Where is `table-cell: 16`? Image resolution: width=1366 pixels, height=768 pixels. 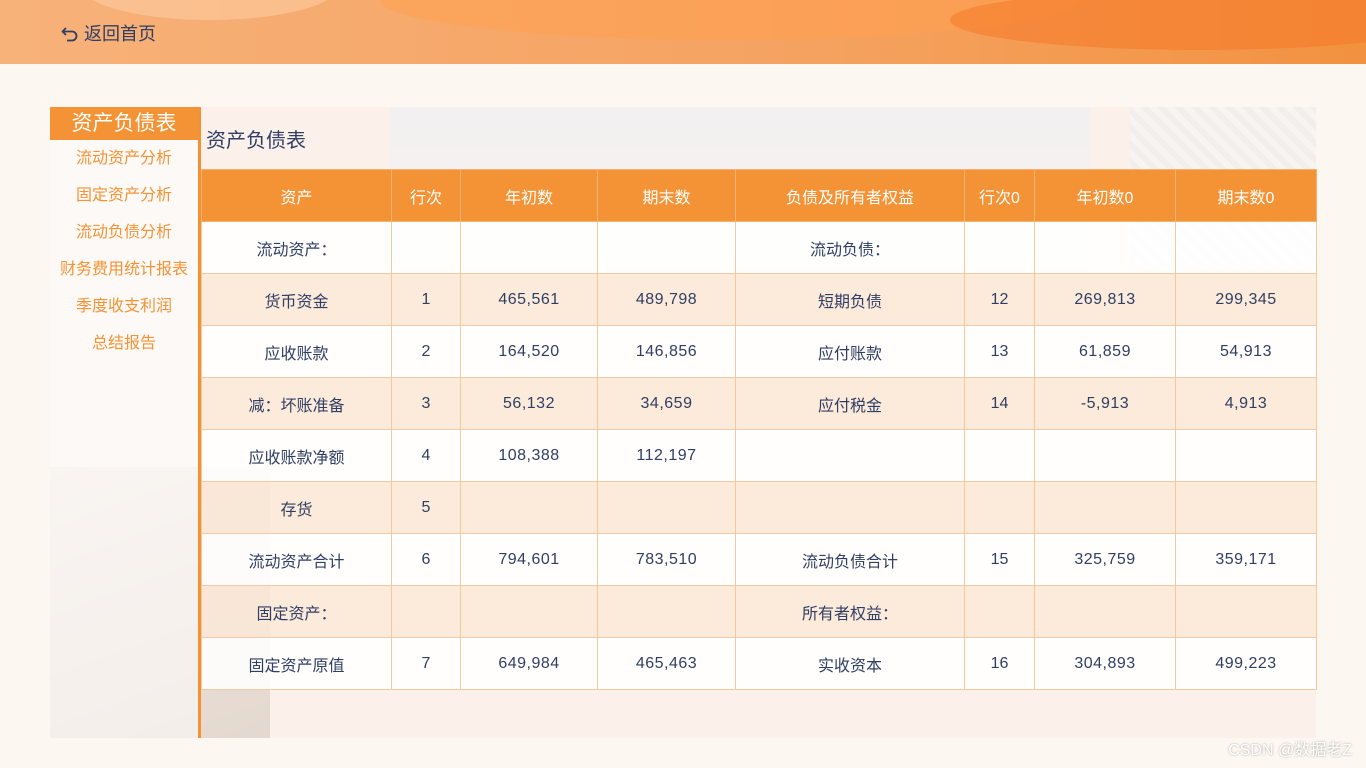 table-cell: 16 is located at coordinates (999, 663).